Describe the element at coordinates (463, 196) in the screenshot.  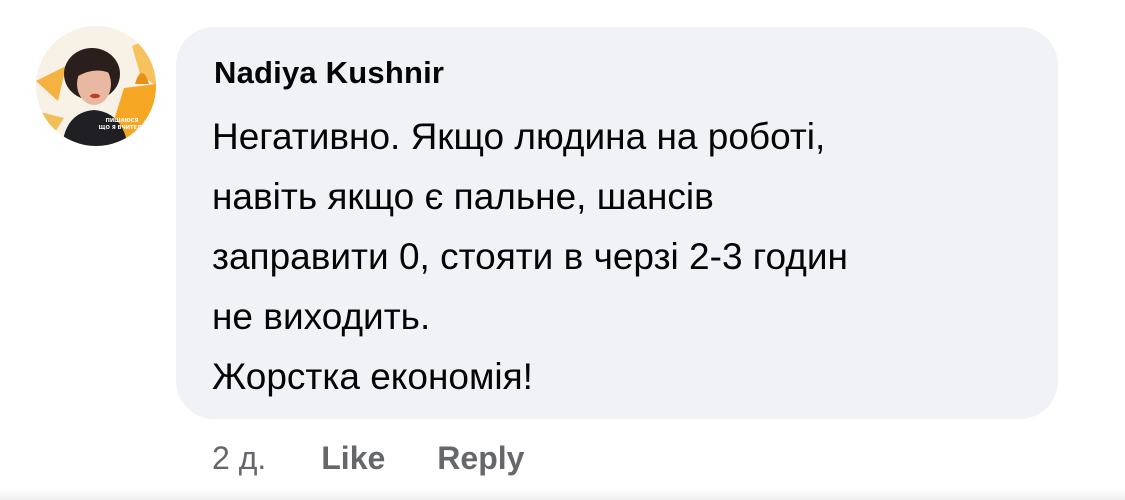
I see `comment-text-line: навіть якщо є пальне, шансів` at that location.